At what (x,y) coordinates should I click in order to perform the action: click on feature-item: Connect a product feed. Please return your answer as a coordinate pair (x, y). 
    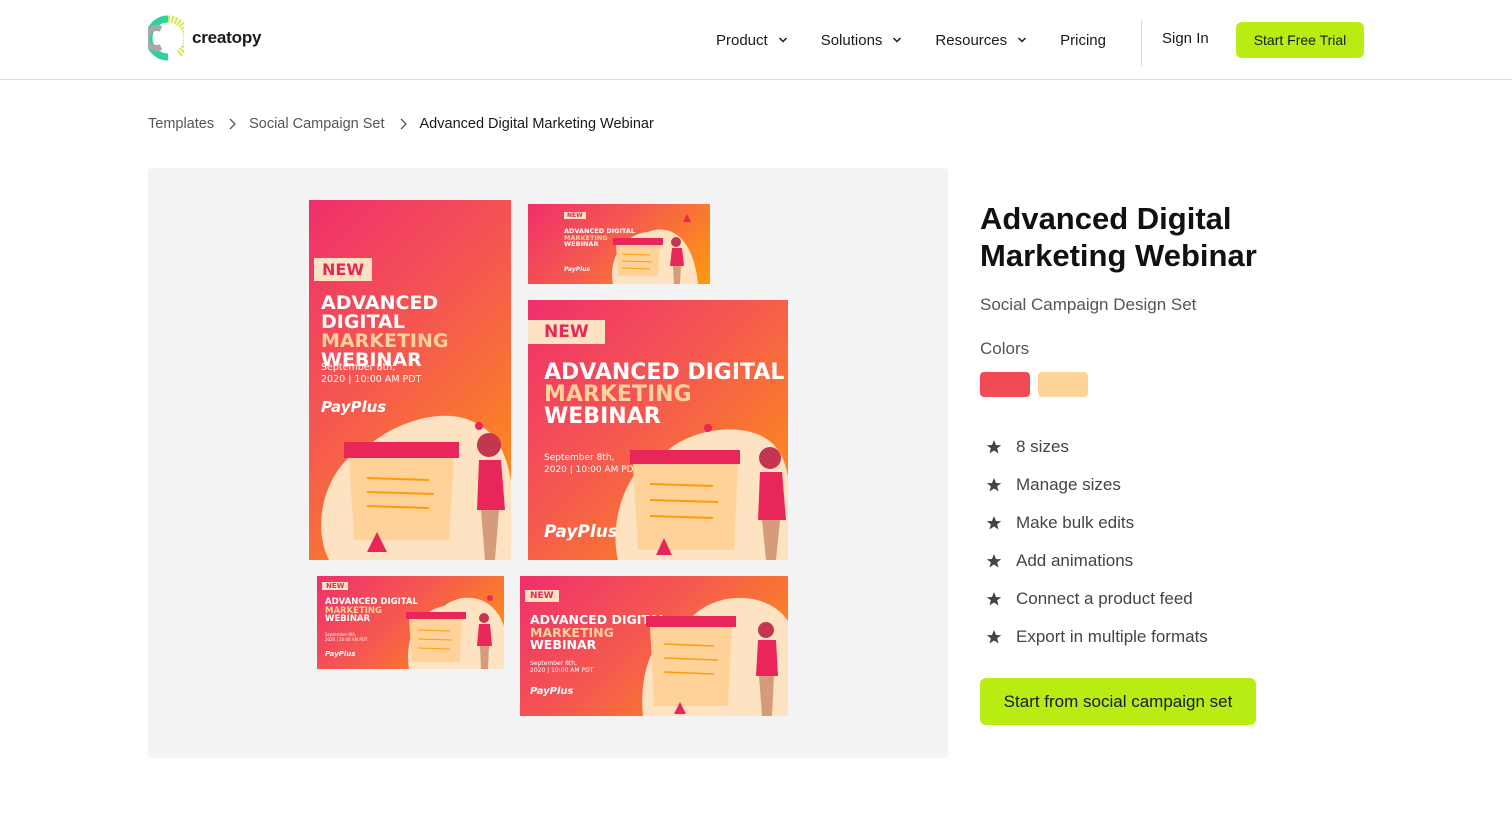
    Looking at the image, I should click on (1097, 599).